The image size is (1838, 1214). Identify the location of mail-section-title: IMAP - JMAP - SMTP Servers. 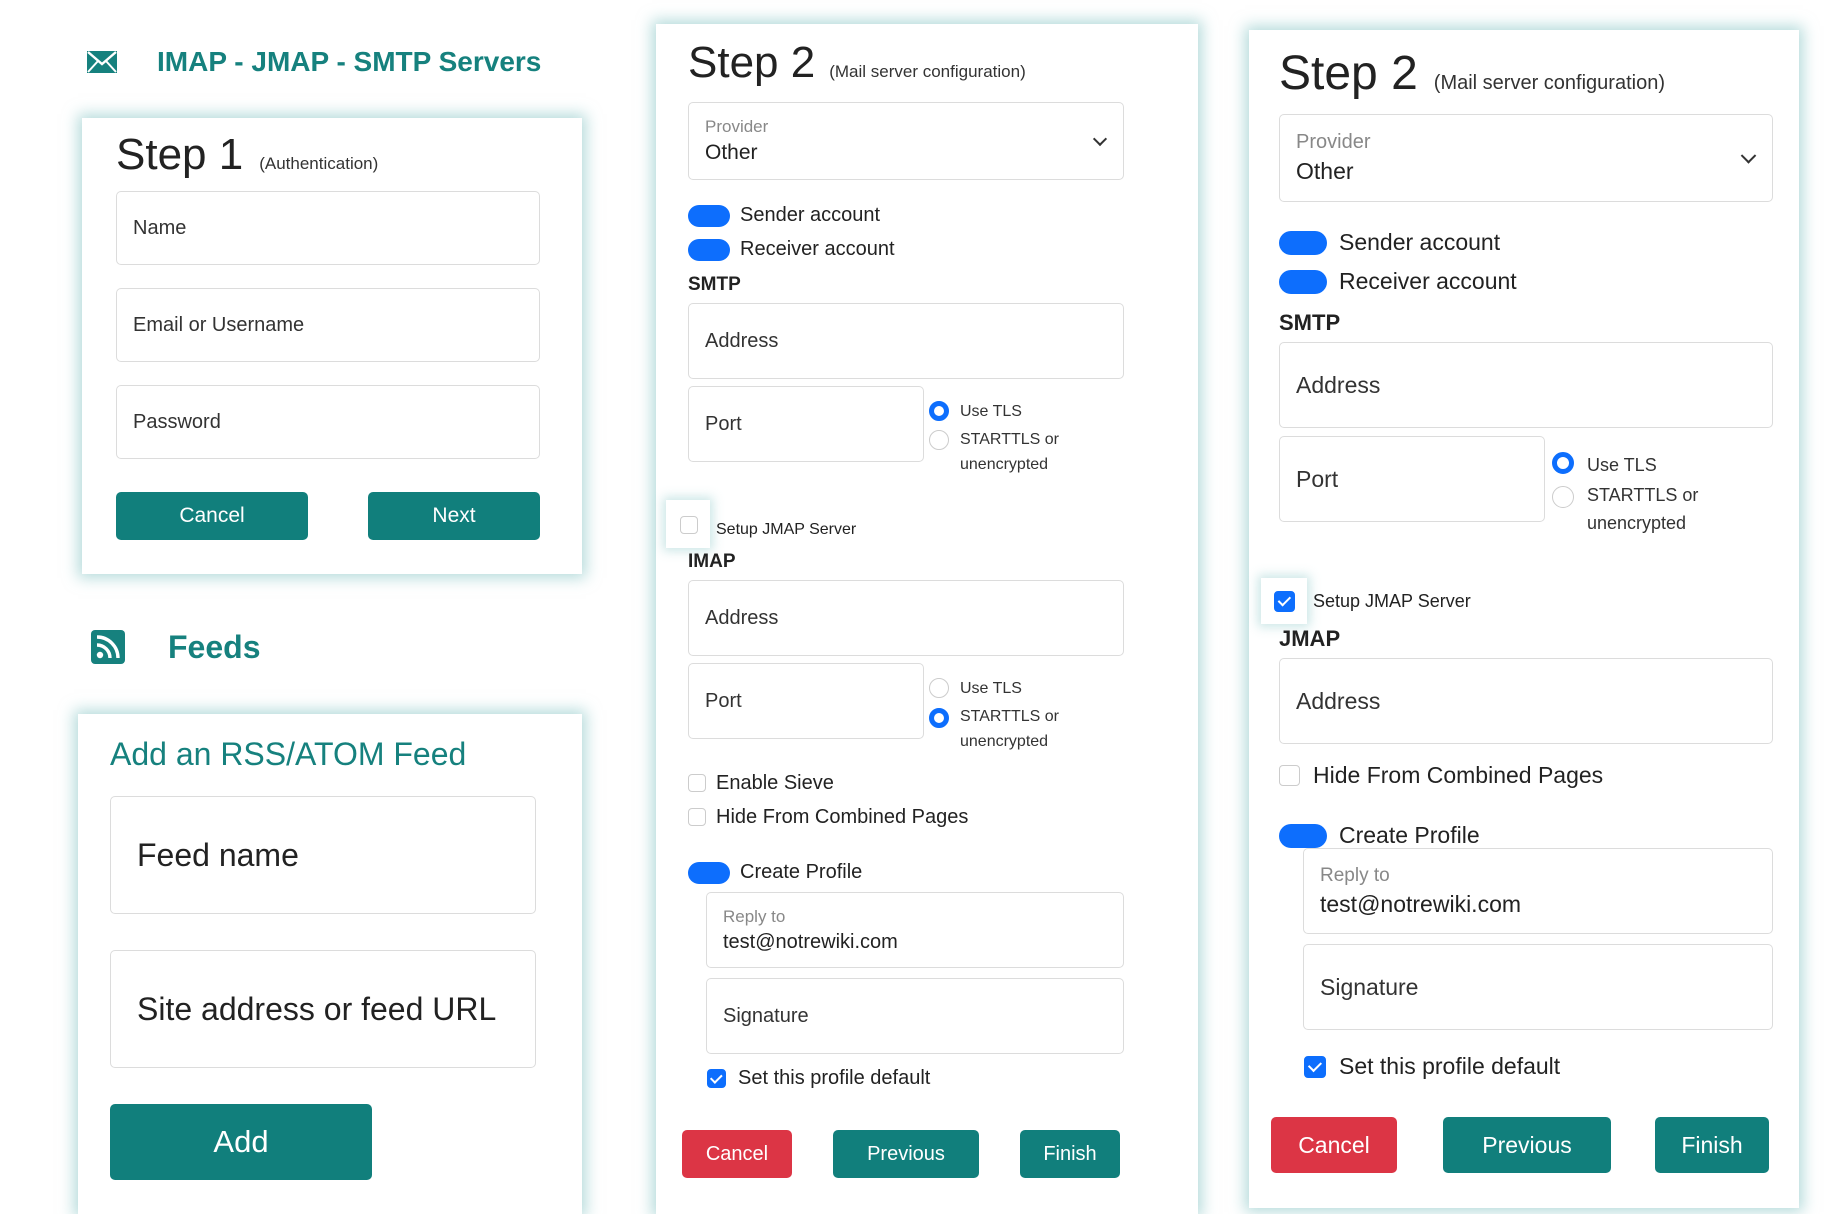
(349, 61).